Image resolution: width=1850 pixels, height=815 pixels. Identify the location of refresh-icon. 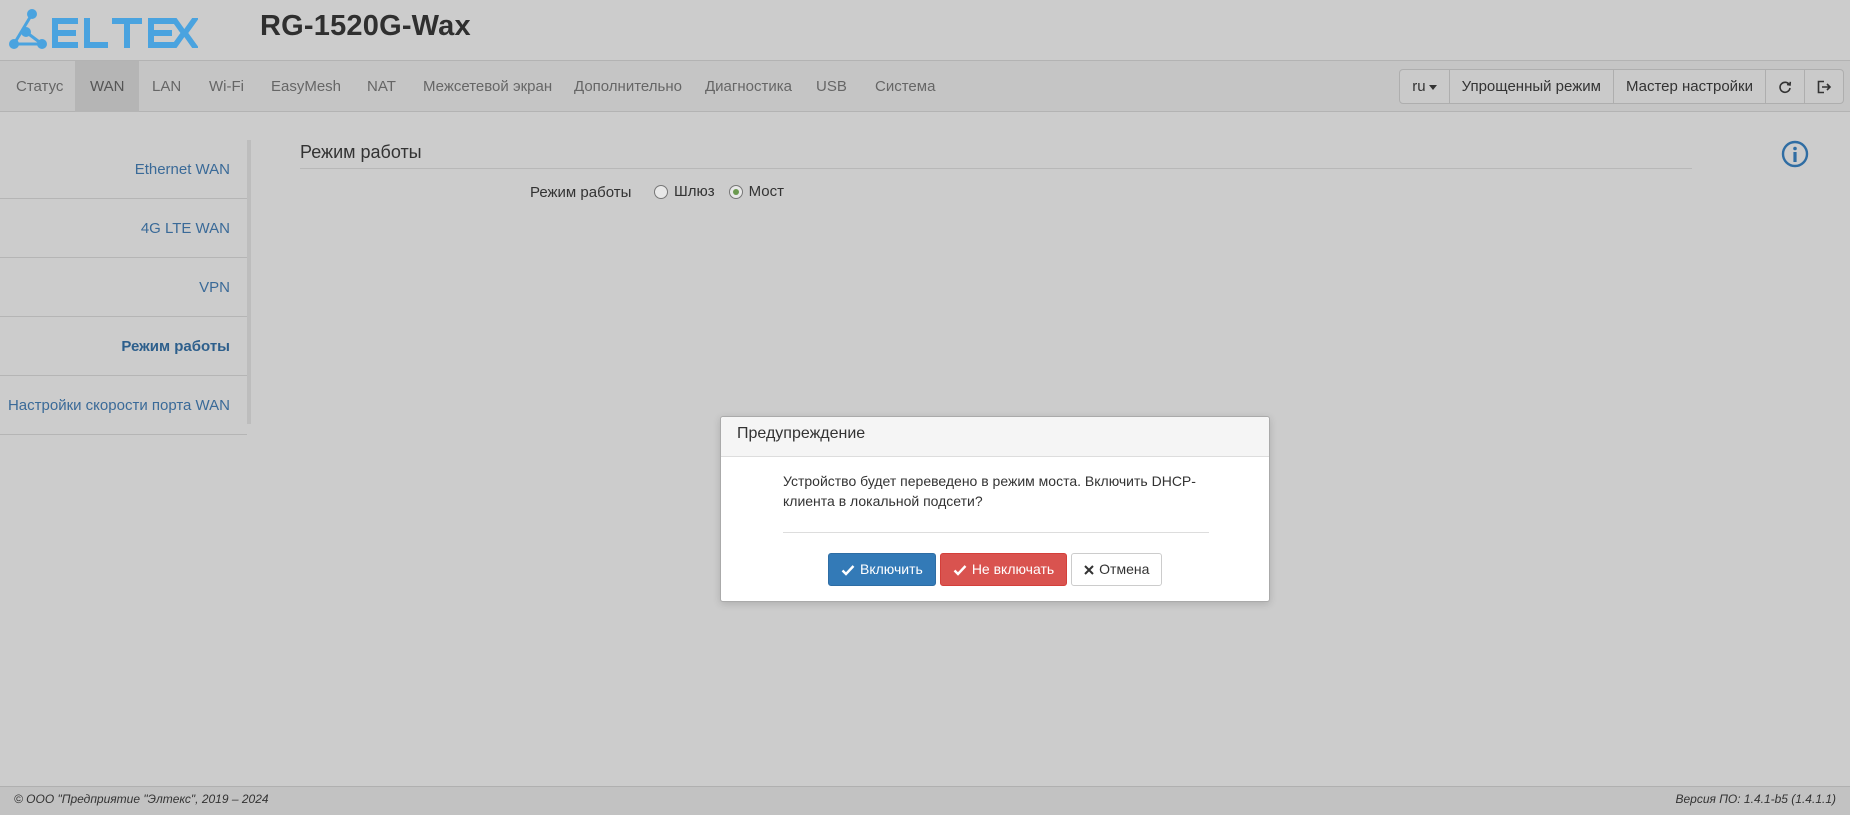
(1785, 86).